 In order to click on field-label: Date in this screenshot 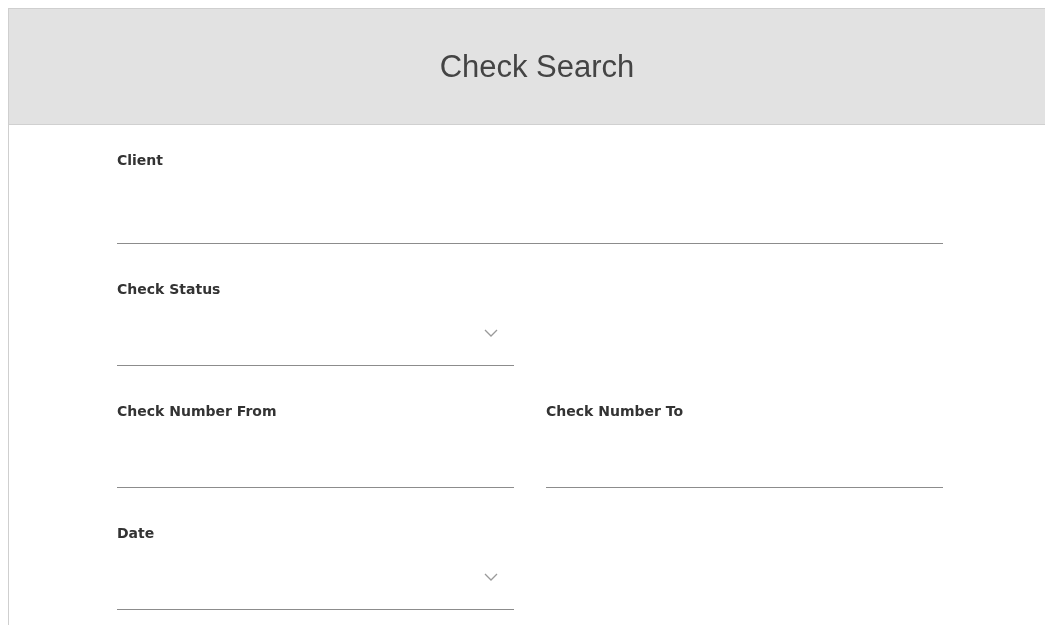, I will do `click(136, 533)`.